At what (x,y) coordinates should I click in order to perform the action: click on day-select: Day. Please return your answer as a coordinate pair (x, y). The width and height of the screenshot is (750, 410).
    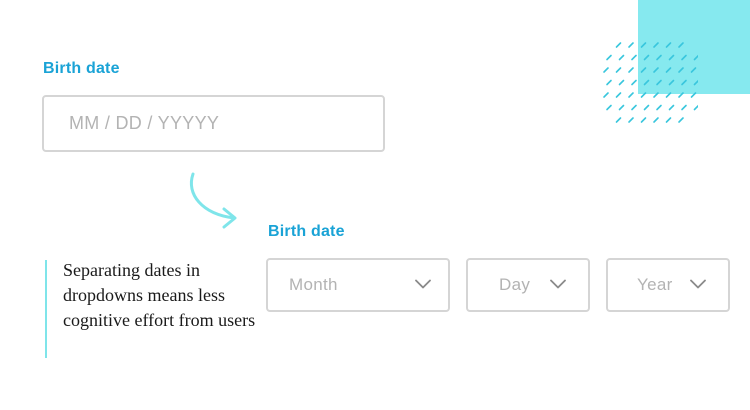
    Looking at the image, I should click on (528, 285).